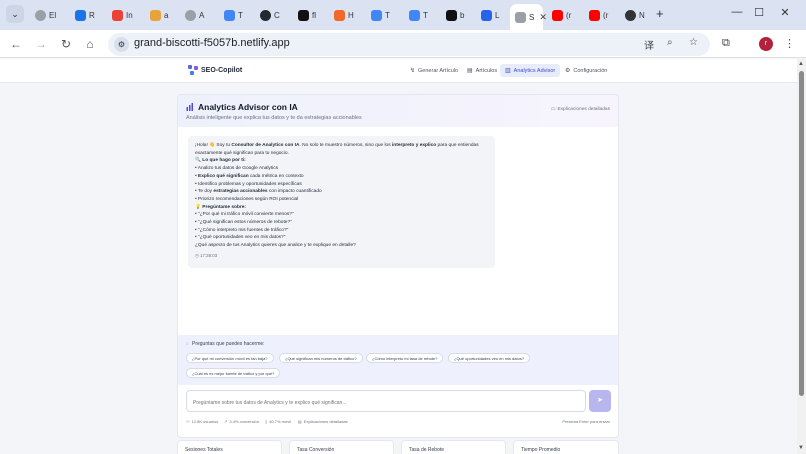  I want to click on question-input, so click(386, 403).